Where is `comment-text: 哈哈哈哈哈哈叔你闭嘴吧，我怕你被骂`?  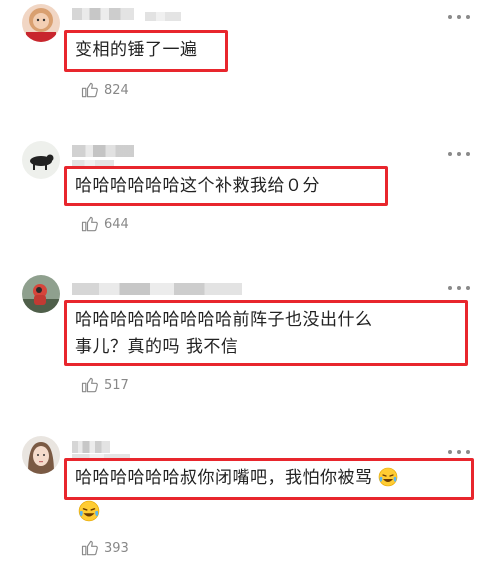 comment-text: 哈哈哈哈哈哈叔你闭嘴吧，我怕你被骂 is located at coordinates (269, 479).